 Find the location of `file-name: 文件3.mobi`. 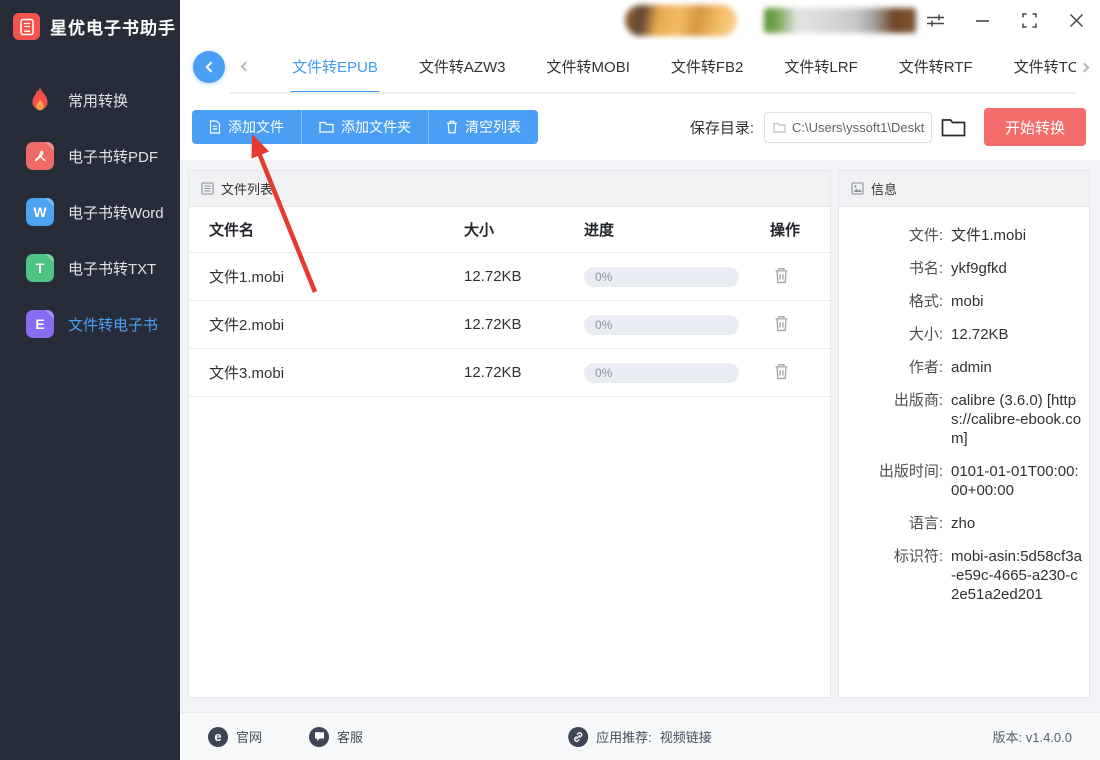

file-name: 文件3.mobi is located at coordinates (247, 373).